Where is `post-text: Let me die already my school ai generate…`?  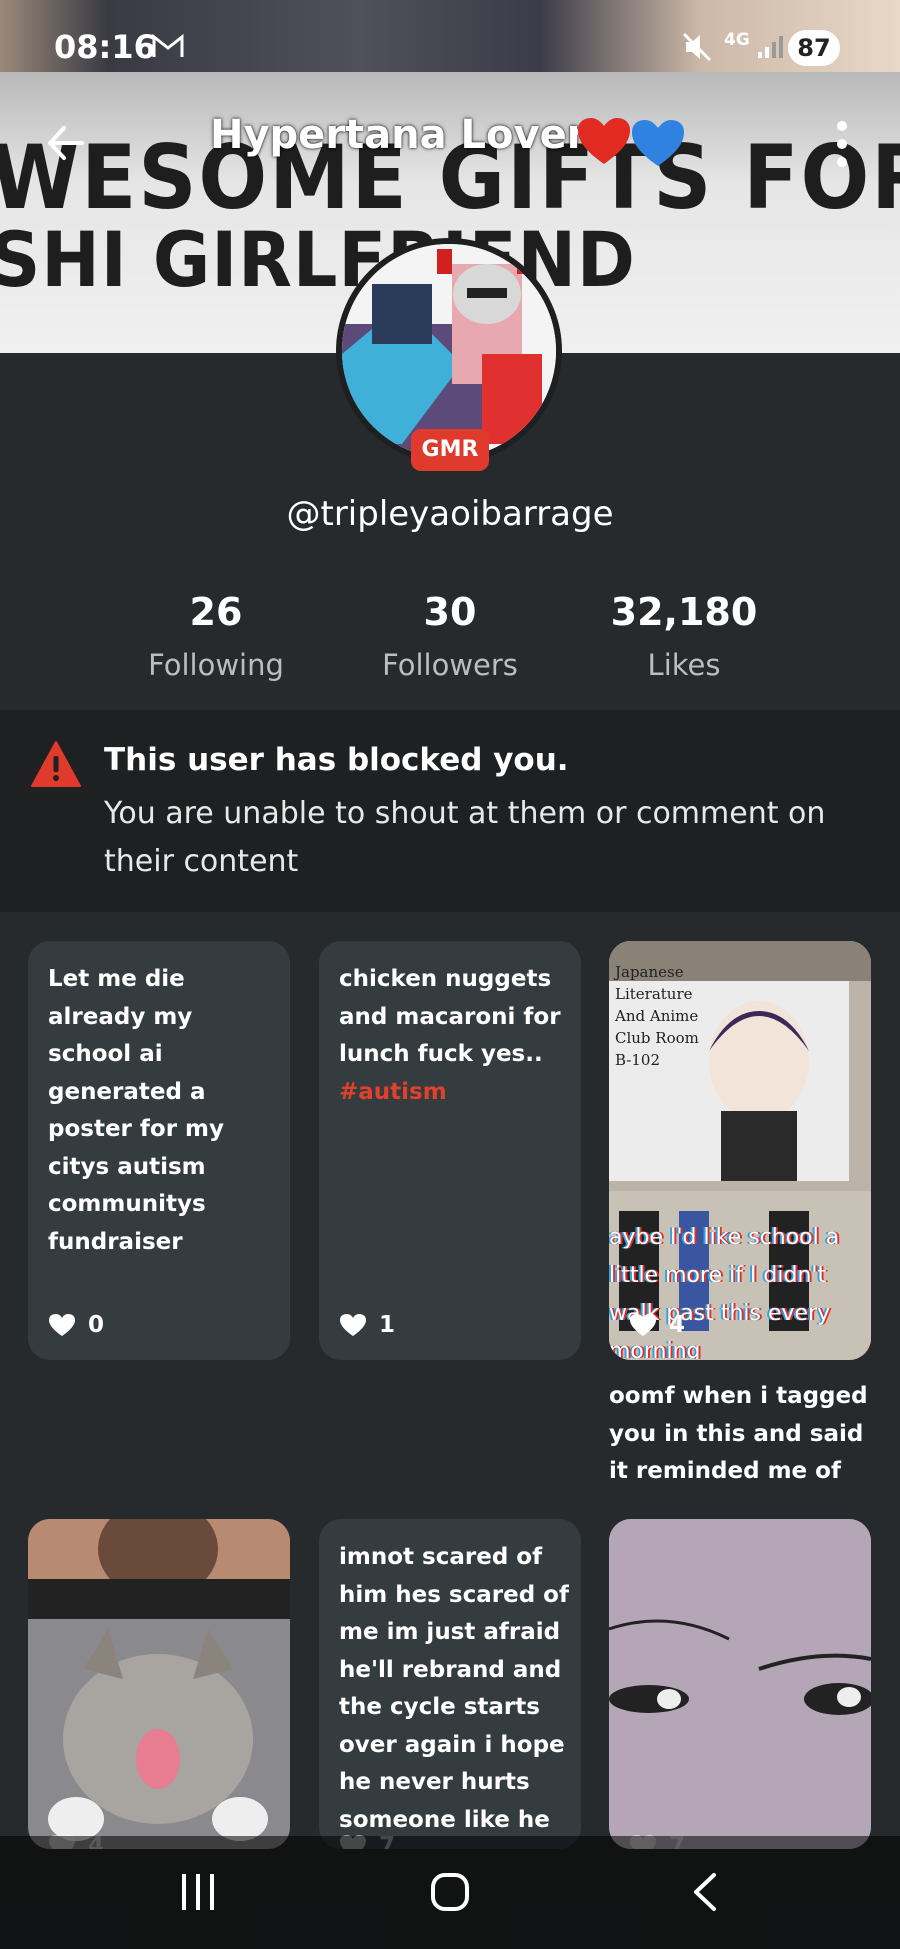
post-text: Let me die already my school ai generate… is located at coordinates (136, 1110).